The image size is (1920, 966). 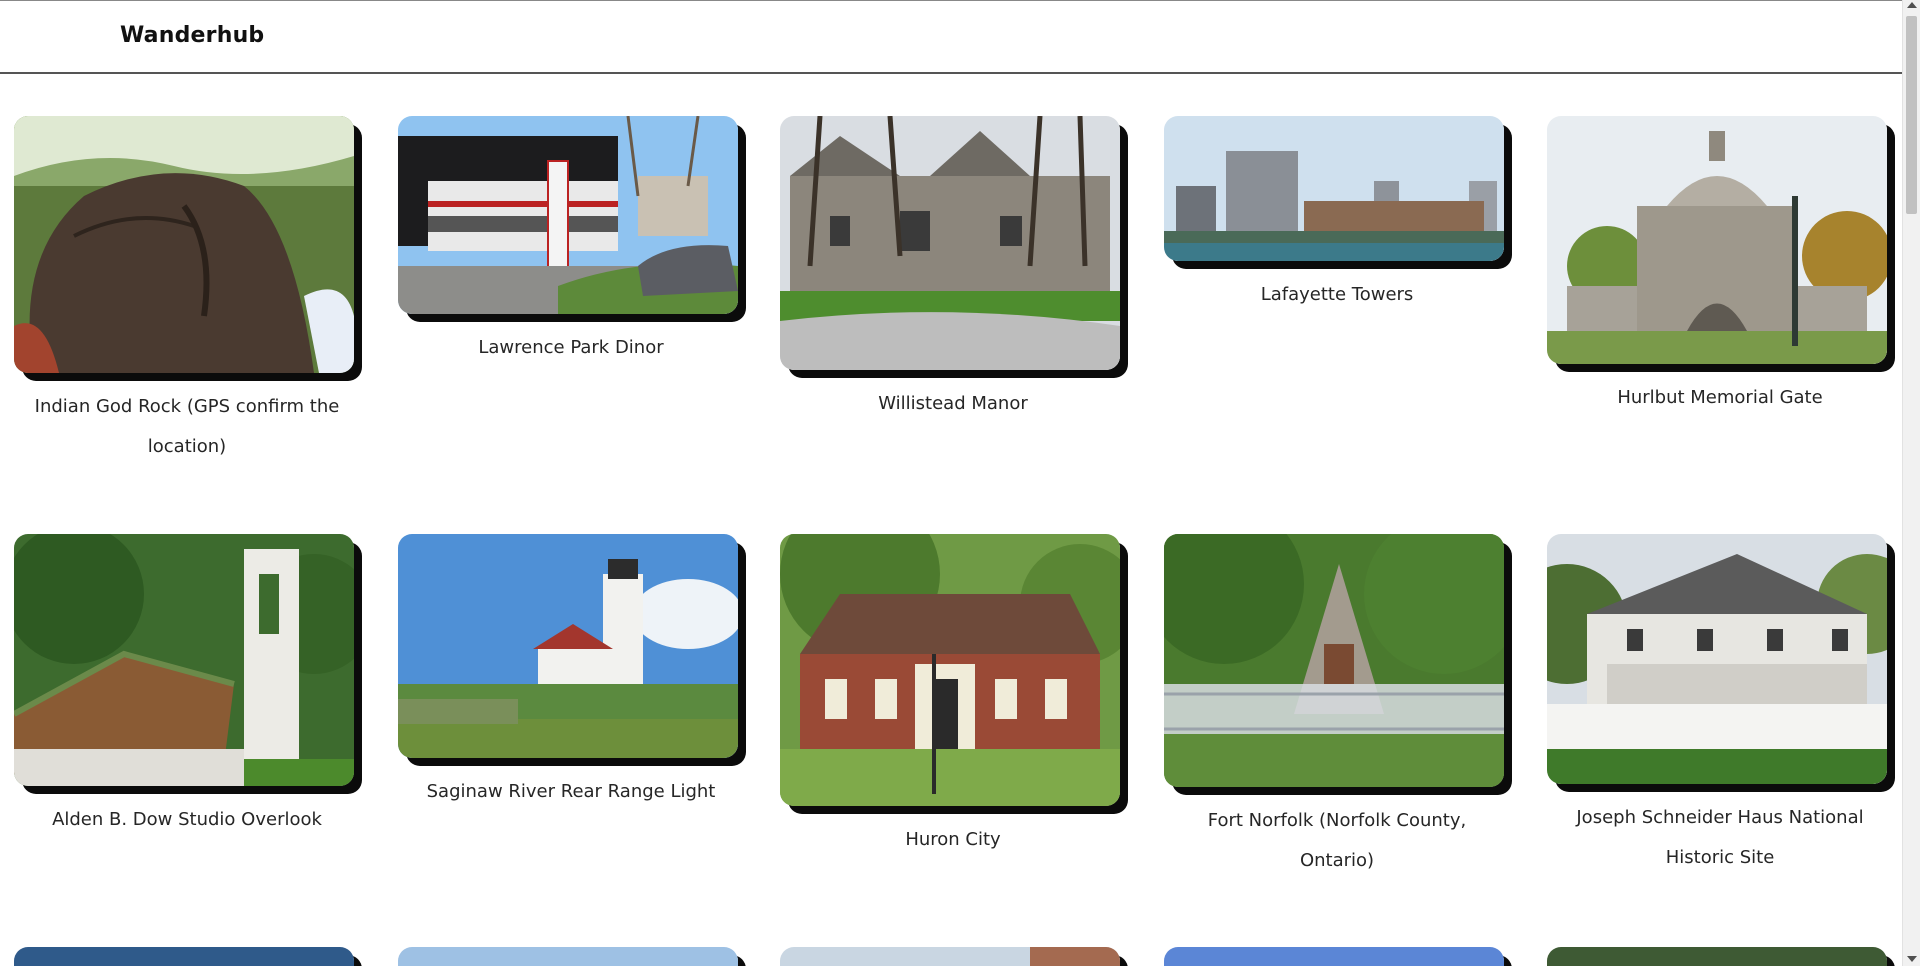 I want to click on place-photo-lawrence-park-dinor, so click(x=568, y=215).